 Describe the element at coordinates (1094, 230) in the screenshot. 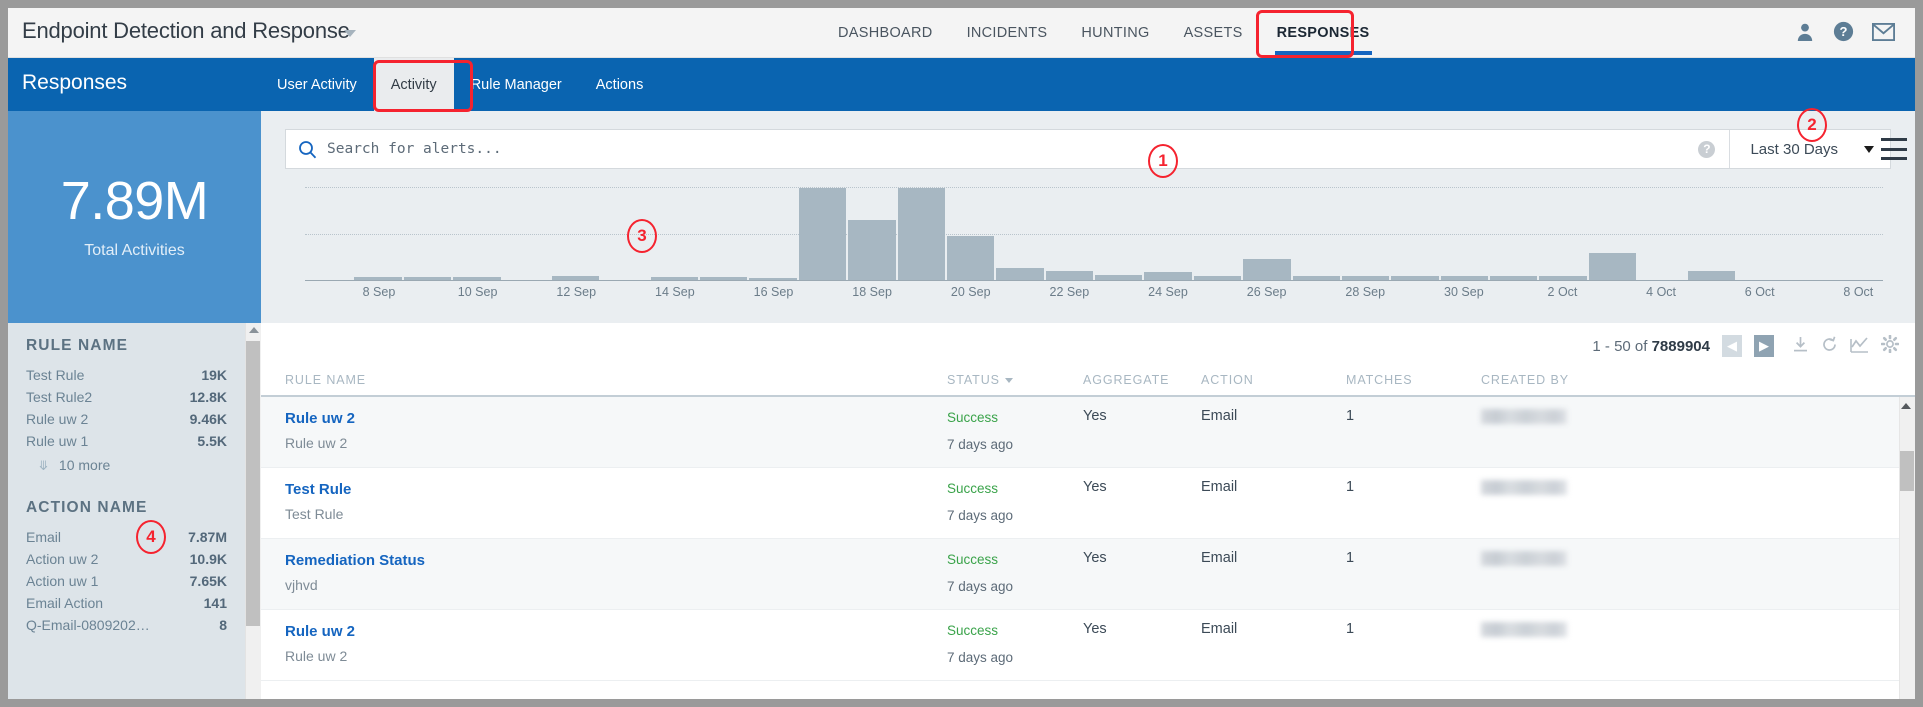

I see `chart-bars` at that location.